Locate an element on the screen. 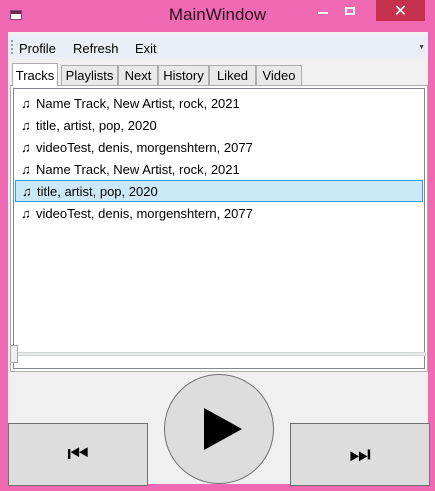 The width and height of the screenshot is (435, 491). menu-item-refresh: Refresh is located at coordinates (96, 48).